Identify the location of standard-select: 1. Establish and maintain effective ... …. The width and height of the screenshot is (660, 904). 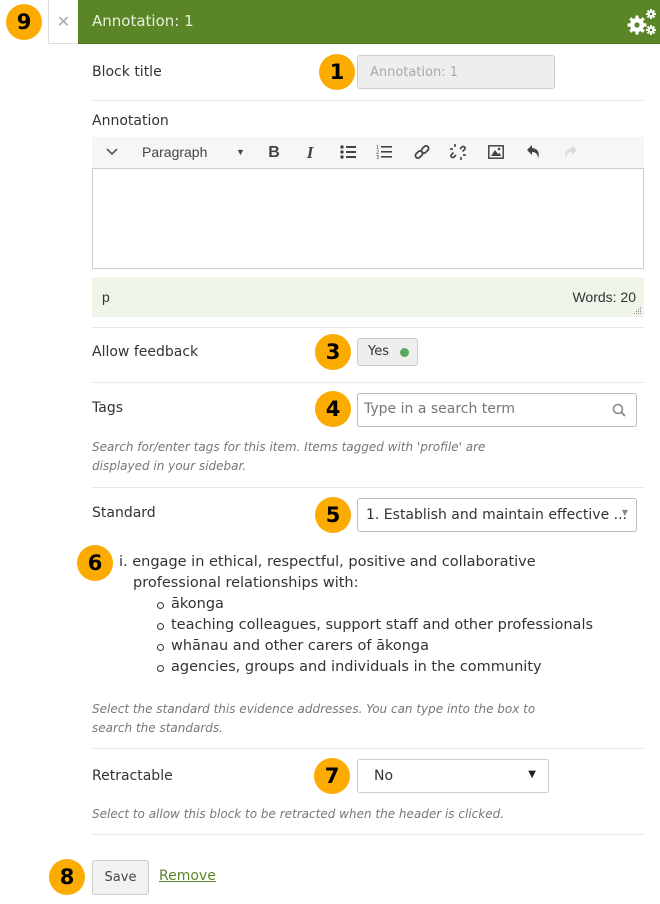
(497, 515).